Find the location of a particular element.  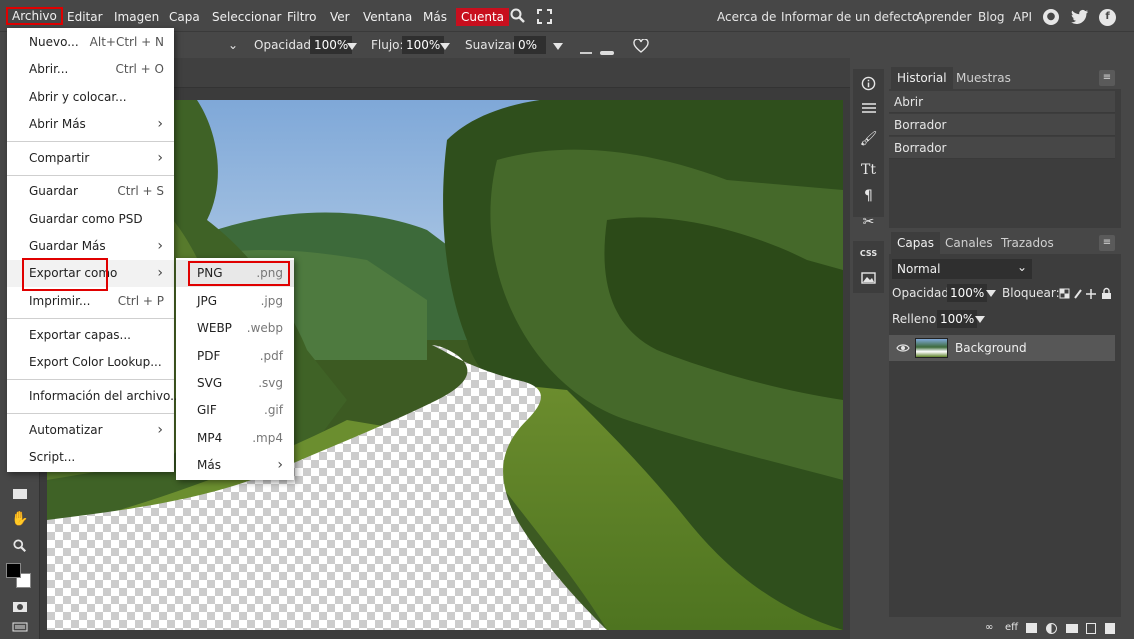

export-format-label: JPG is located at coordinates (207, 301).